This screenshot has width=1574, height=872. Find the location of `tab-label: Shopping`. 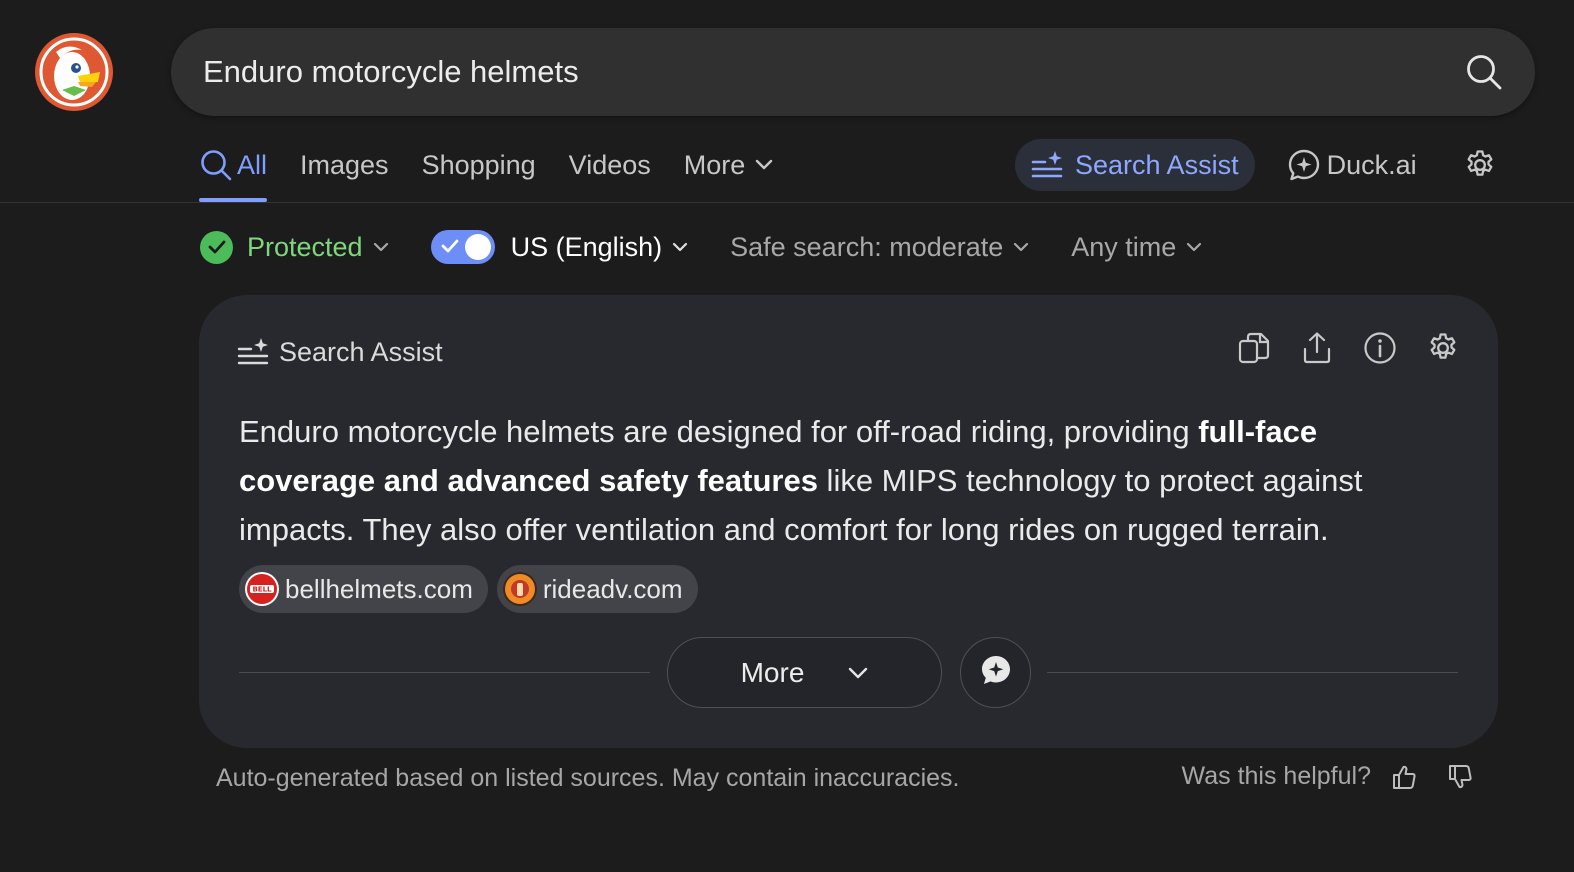

tab-label: Shopping is located at coordinates (478, 164).